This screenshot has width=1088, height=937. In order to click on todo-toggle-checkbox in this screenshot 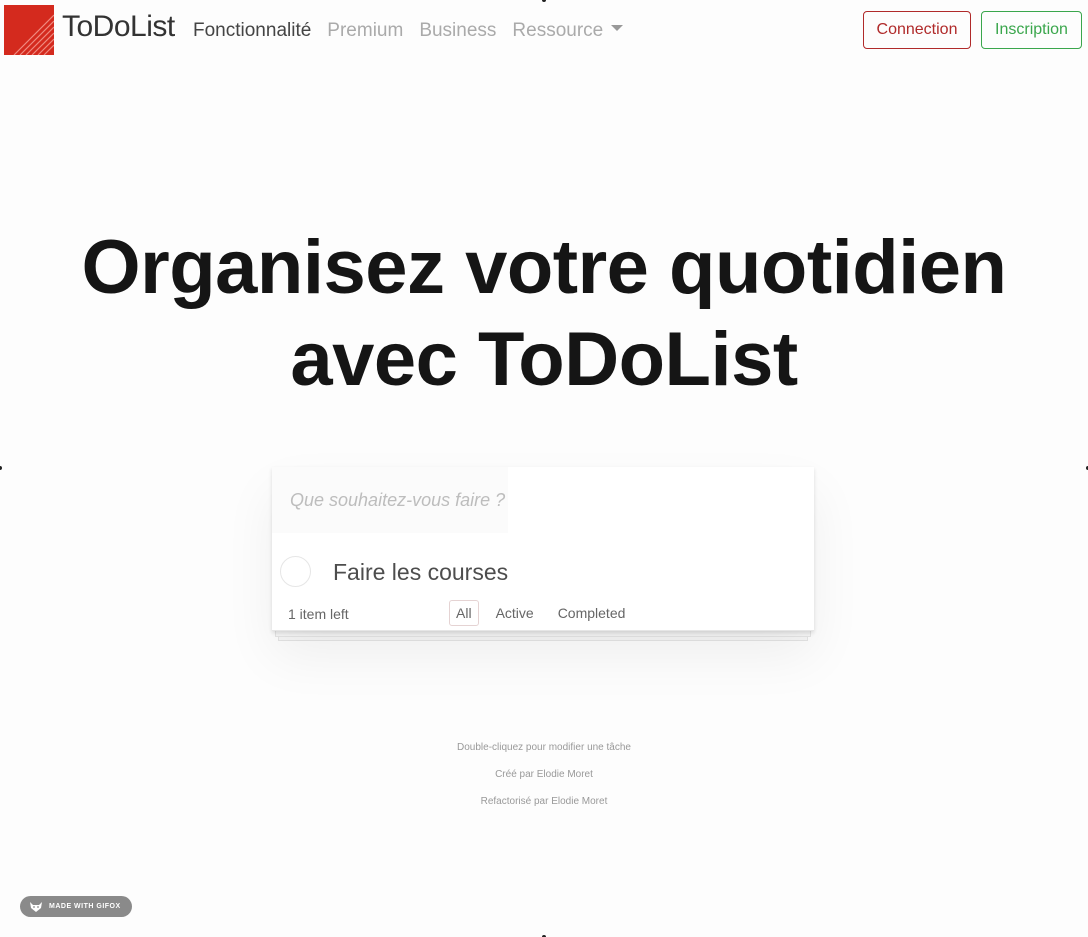, I will do `click(295, 571)`.